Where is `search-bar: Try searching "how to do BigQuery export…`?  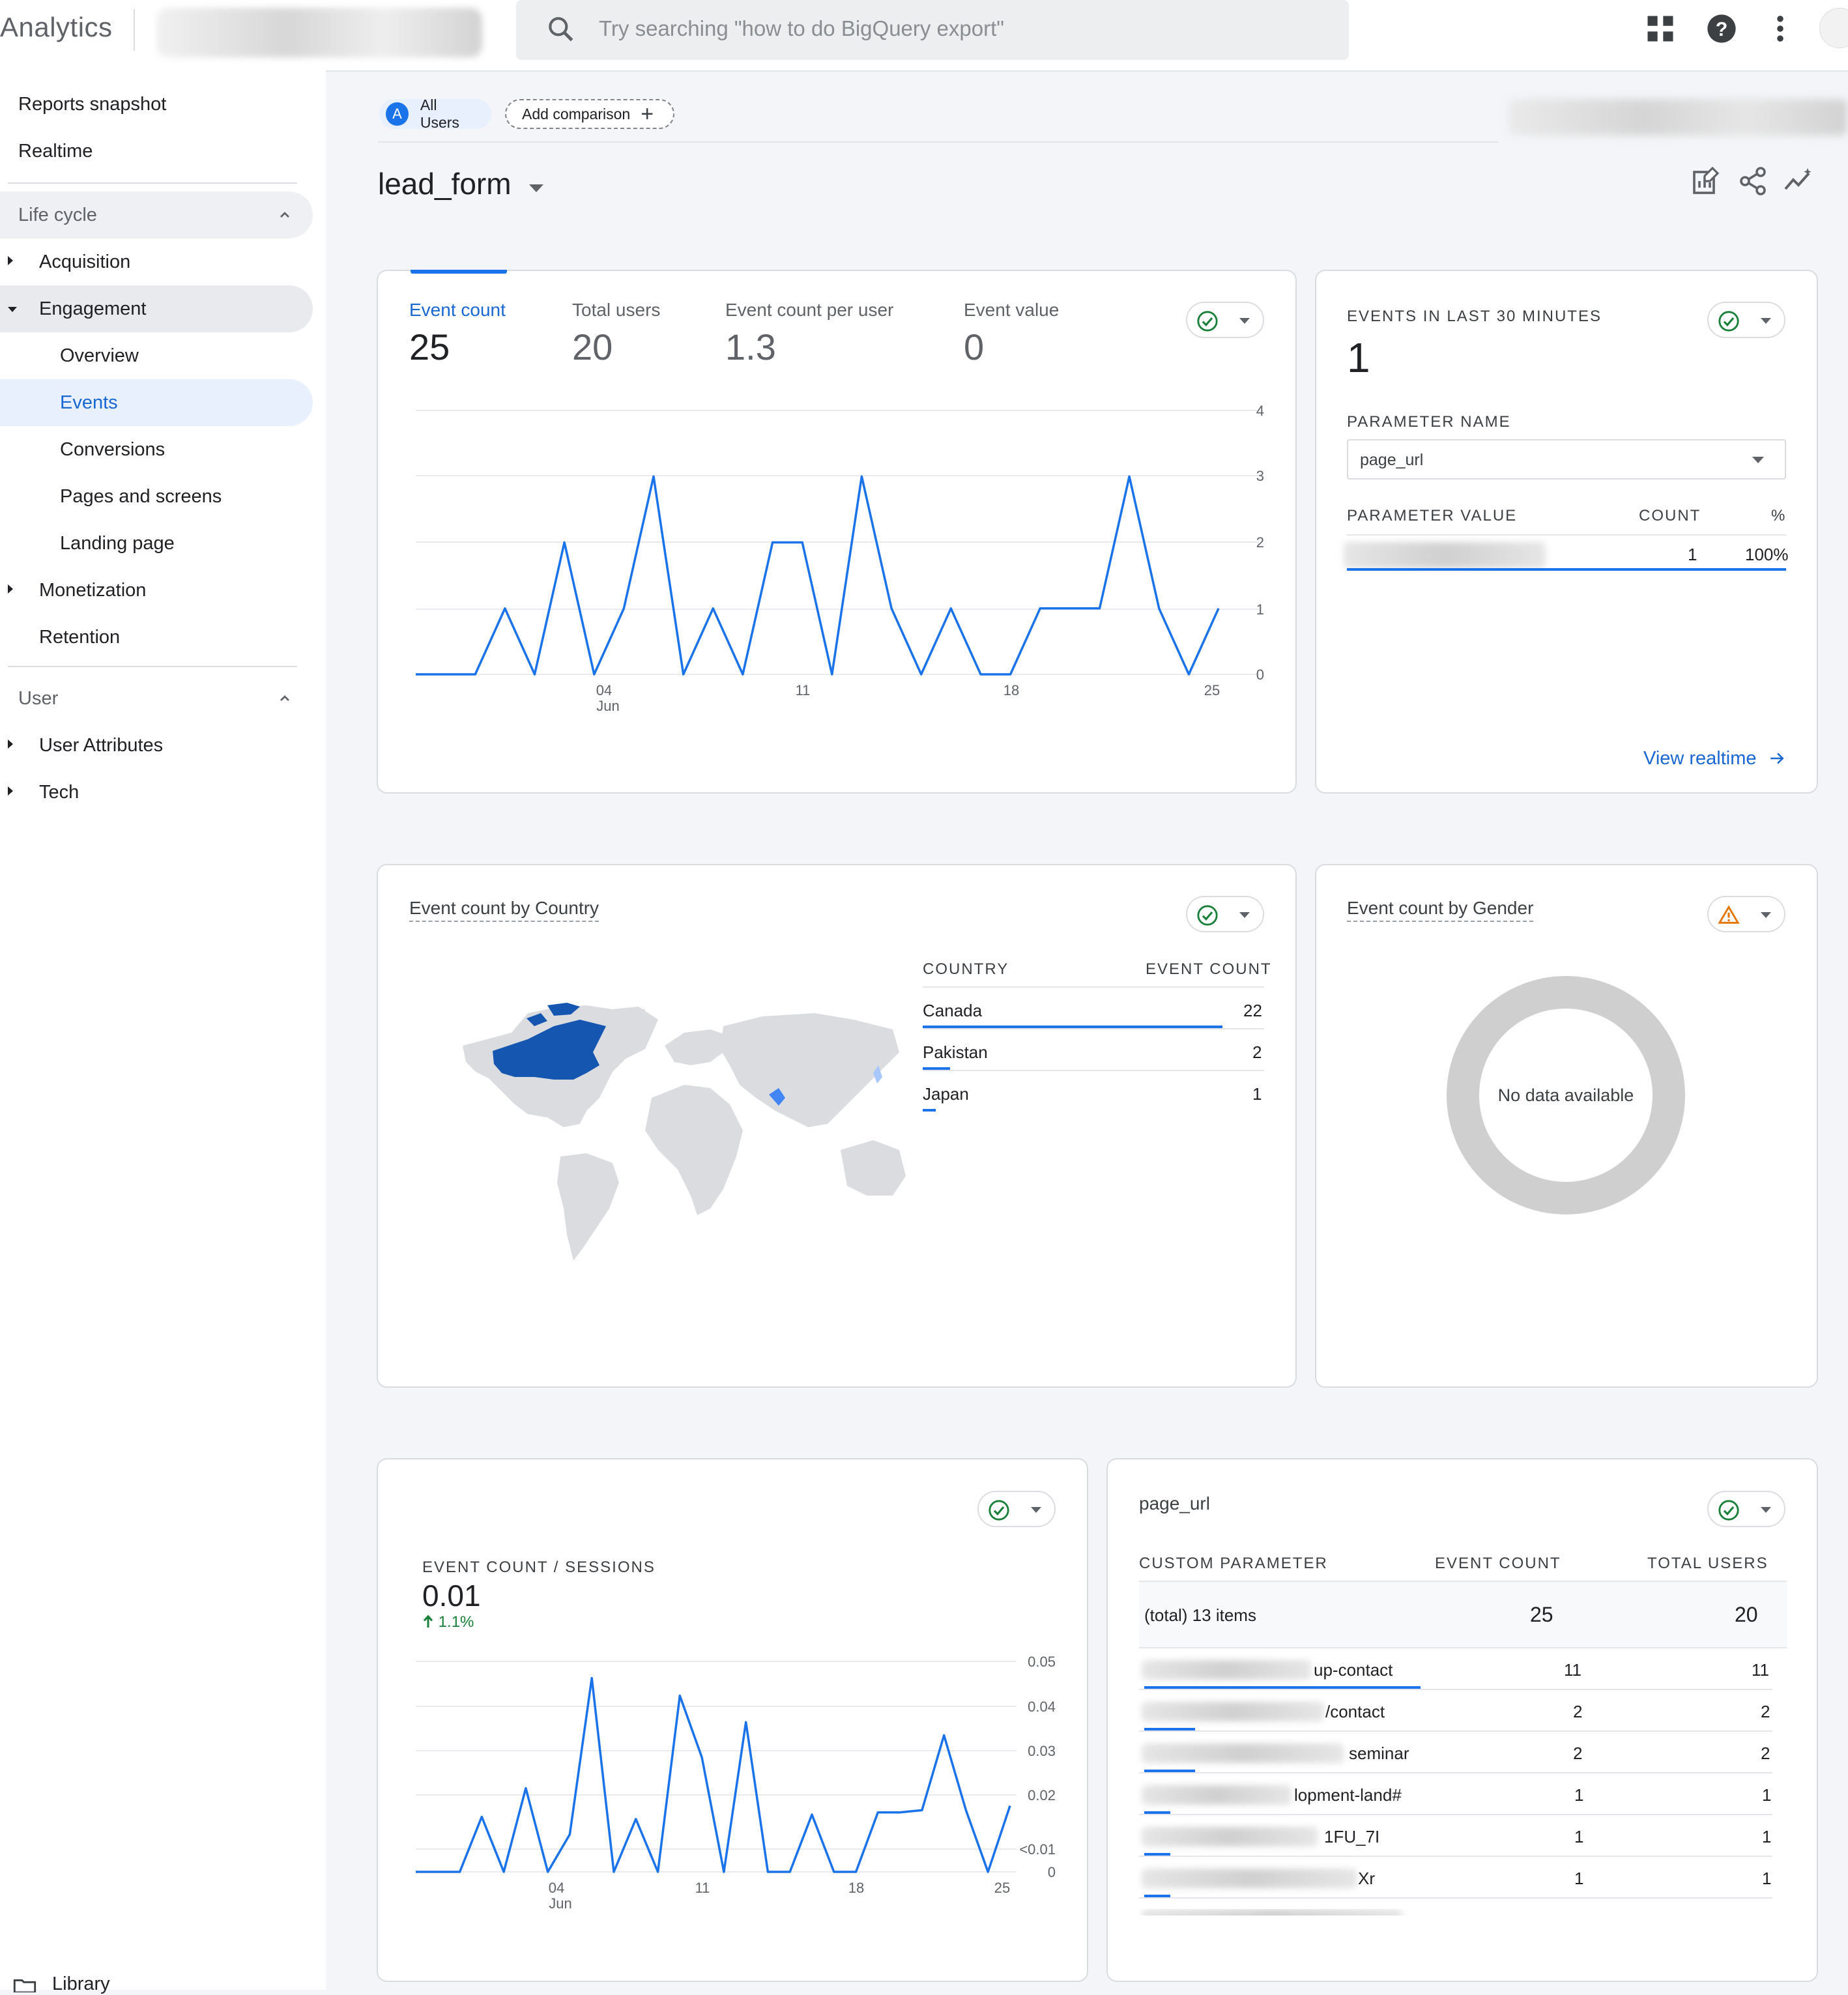 search-bar: Try searching "how to do BigQuery export… is located at coordinates (932, 30).